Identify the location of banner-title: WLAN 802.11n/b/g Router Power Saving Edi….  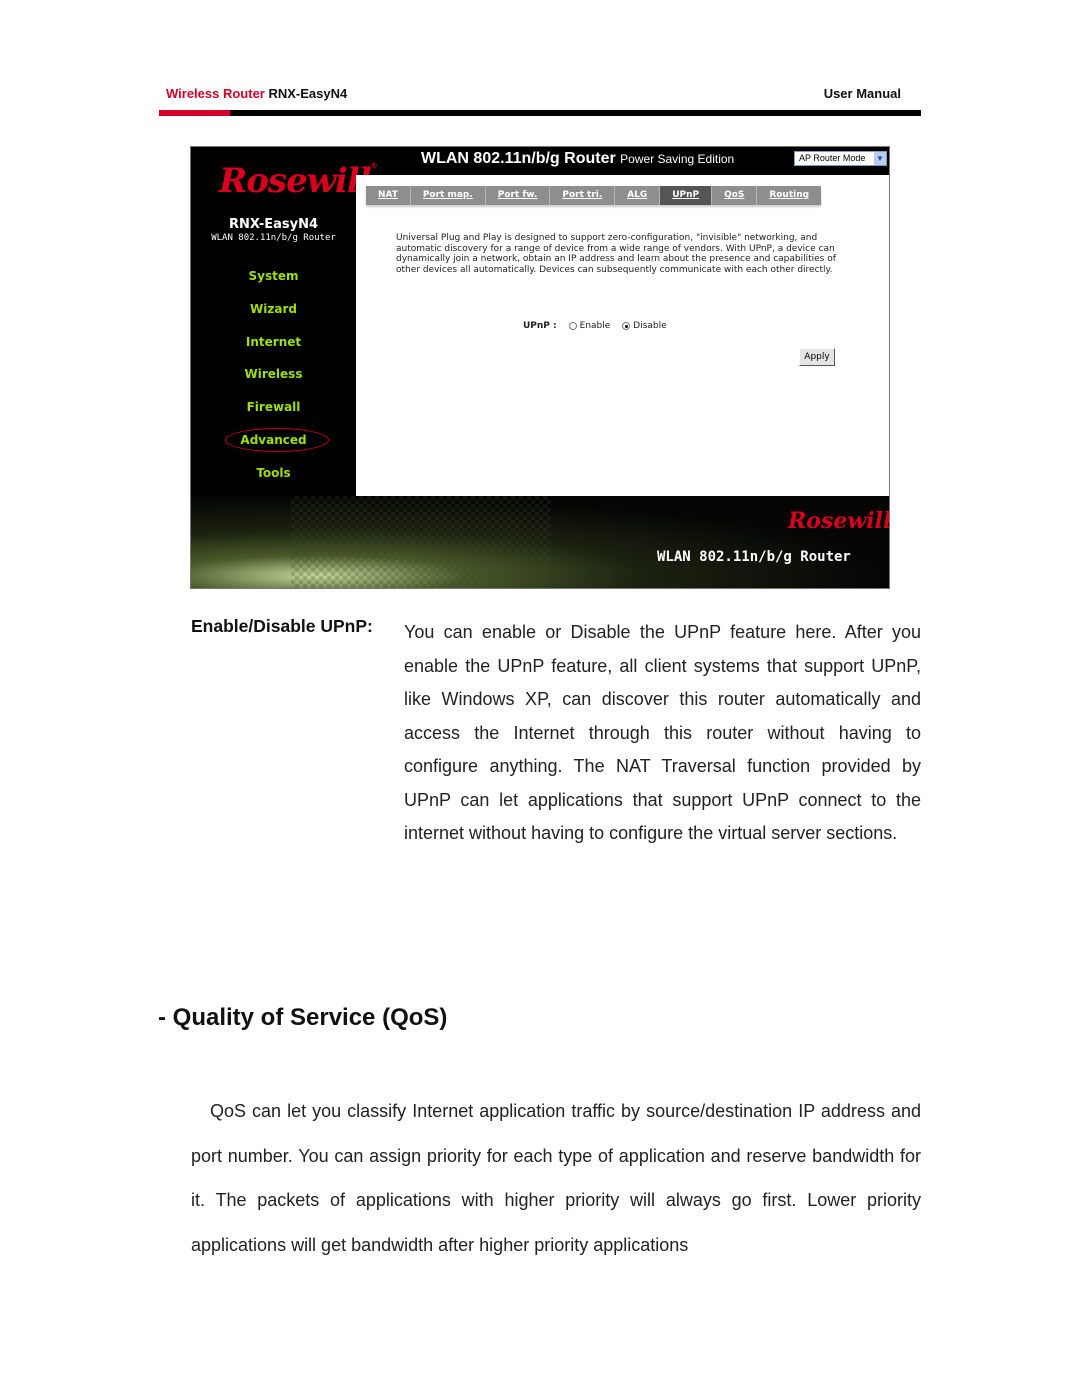
(578, 158).